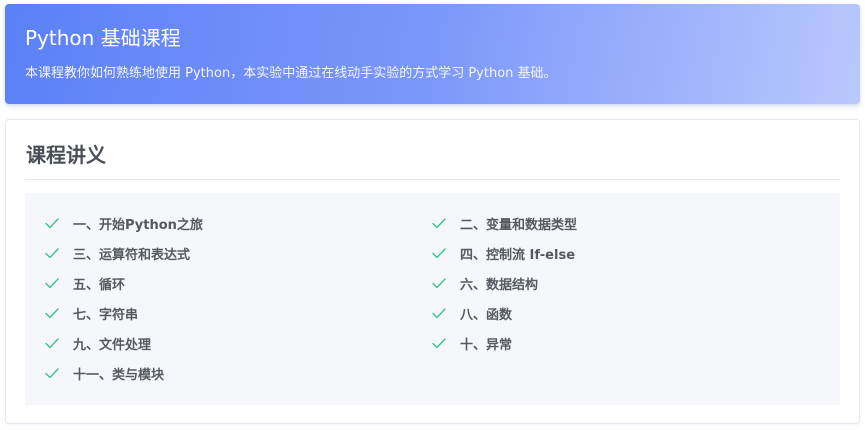 The height and width of the screenshot is (430, 865). I want to click on lesson-item: 十一、类与模块, so click(238, 373).